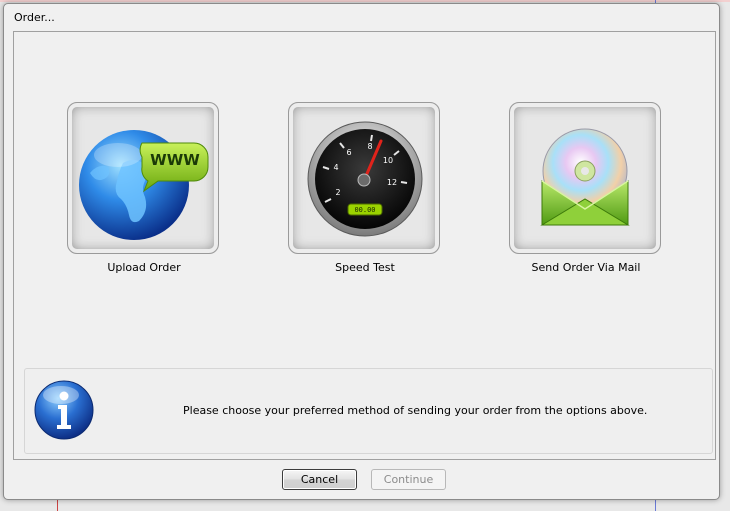  Describe the element at coordinates (175, 160) in the screenshot. I see `www-badge-text: WWW` at that location.